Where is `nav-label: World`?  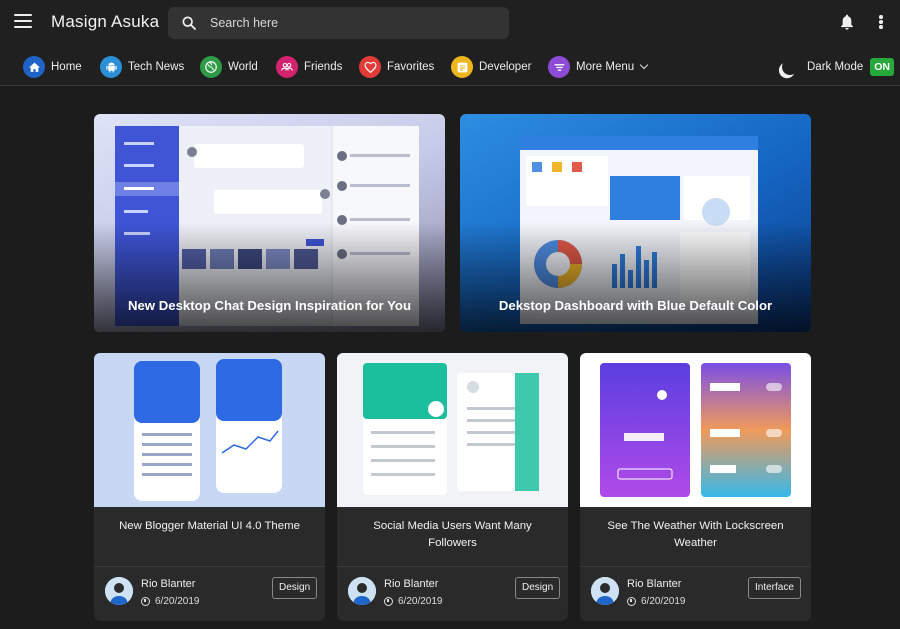
nav-label: World is located at coordinates (243, 67).